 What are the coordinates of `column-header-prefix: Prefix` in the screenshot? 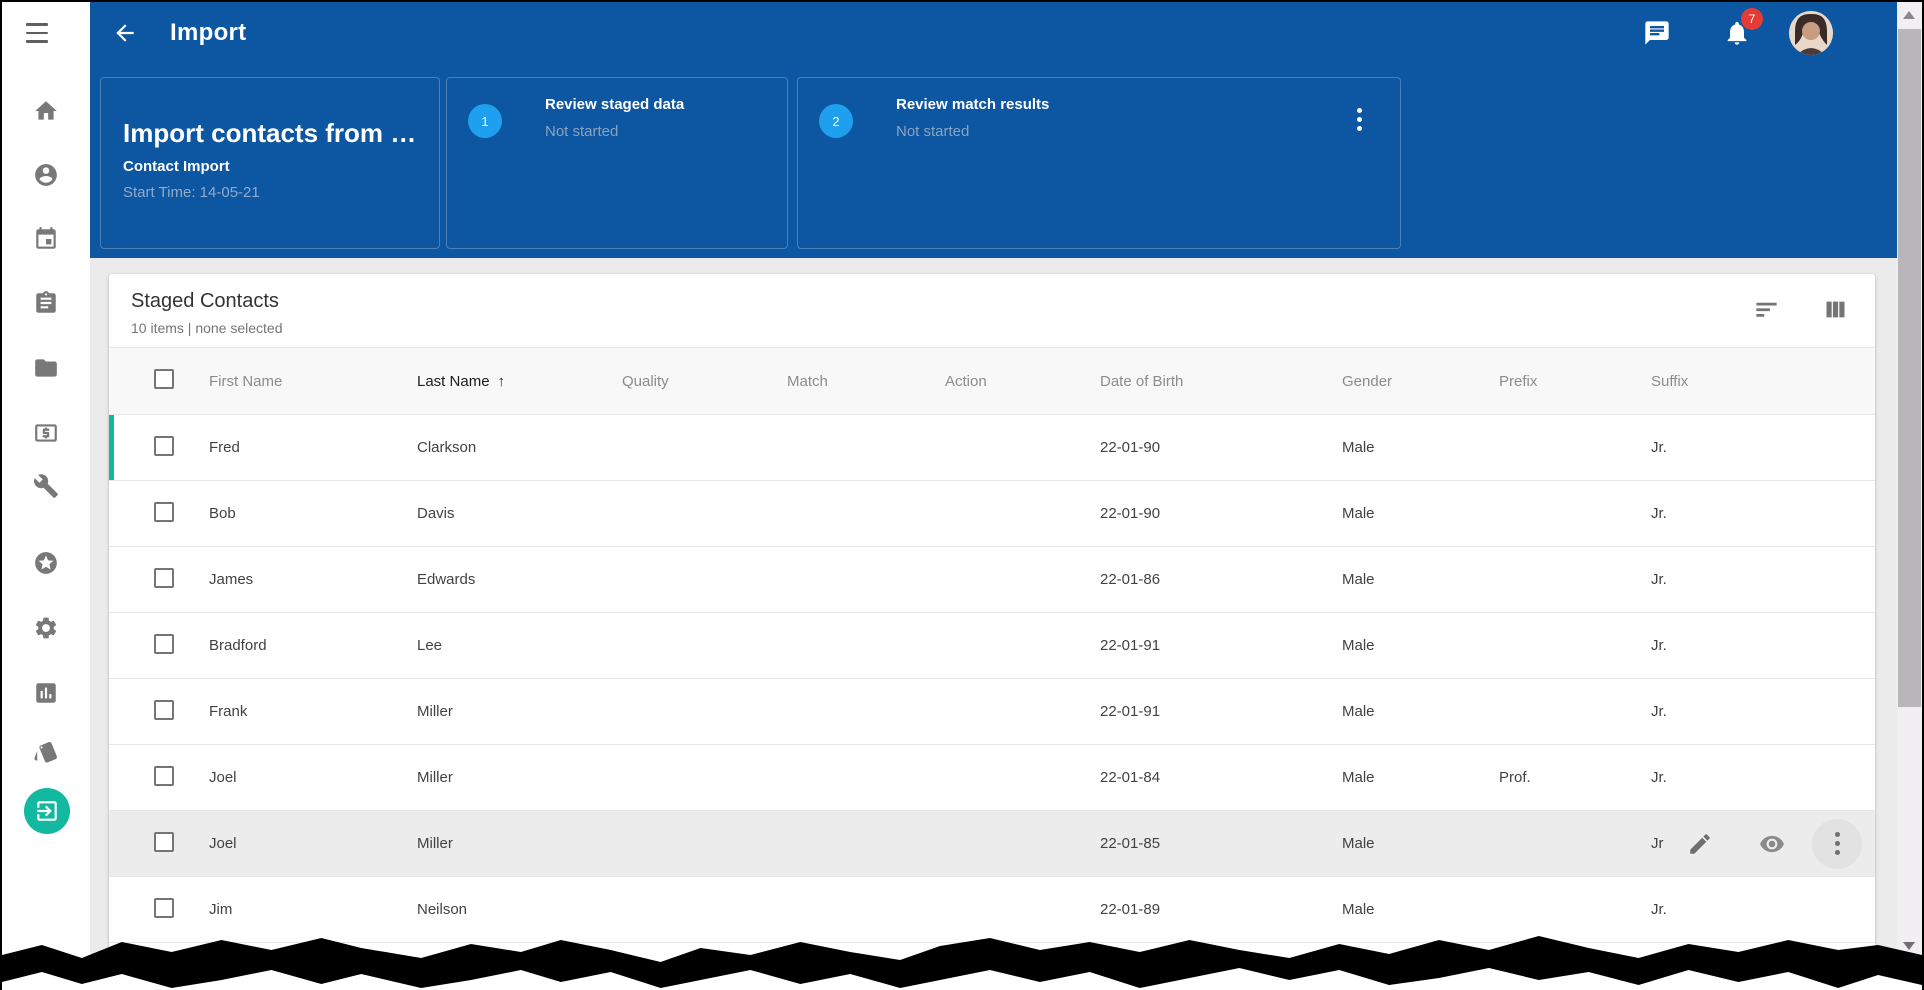 It's located at (1575, 381).